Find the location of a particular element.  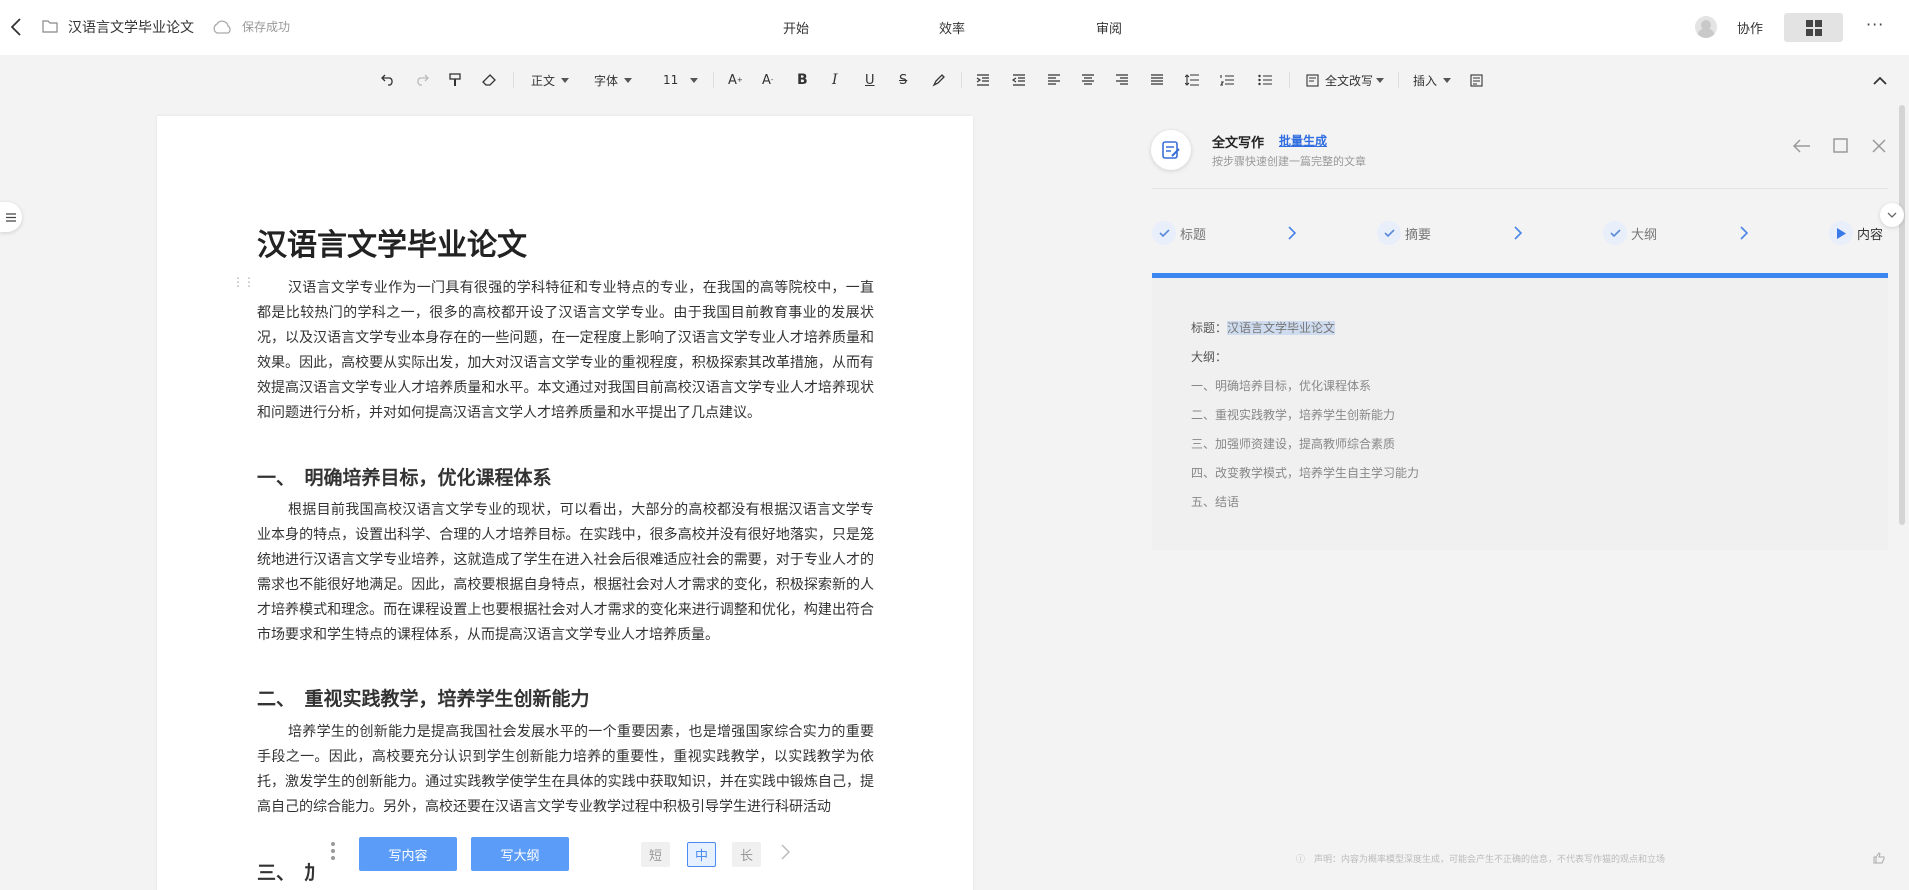

play-icon is located at coordinates (1841, 233).